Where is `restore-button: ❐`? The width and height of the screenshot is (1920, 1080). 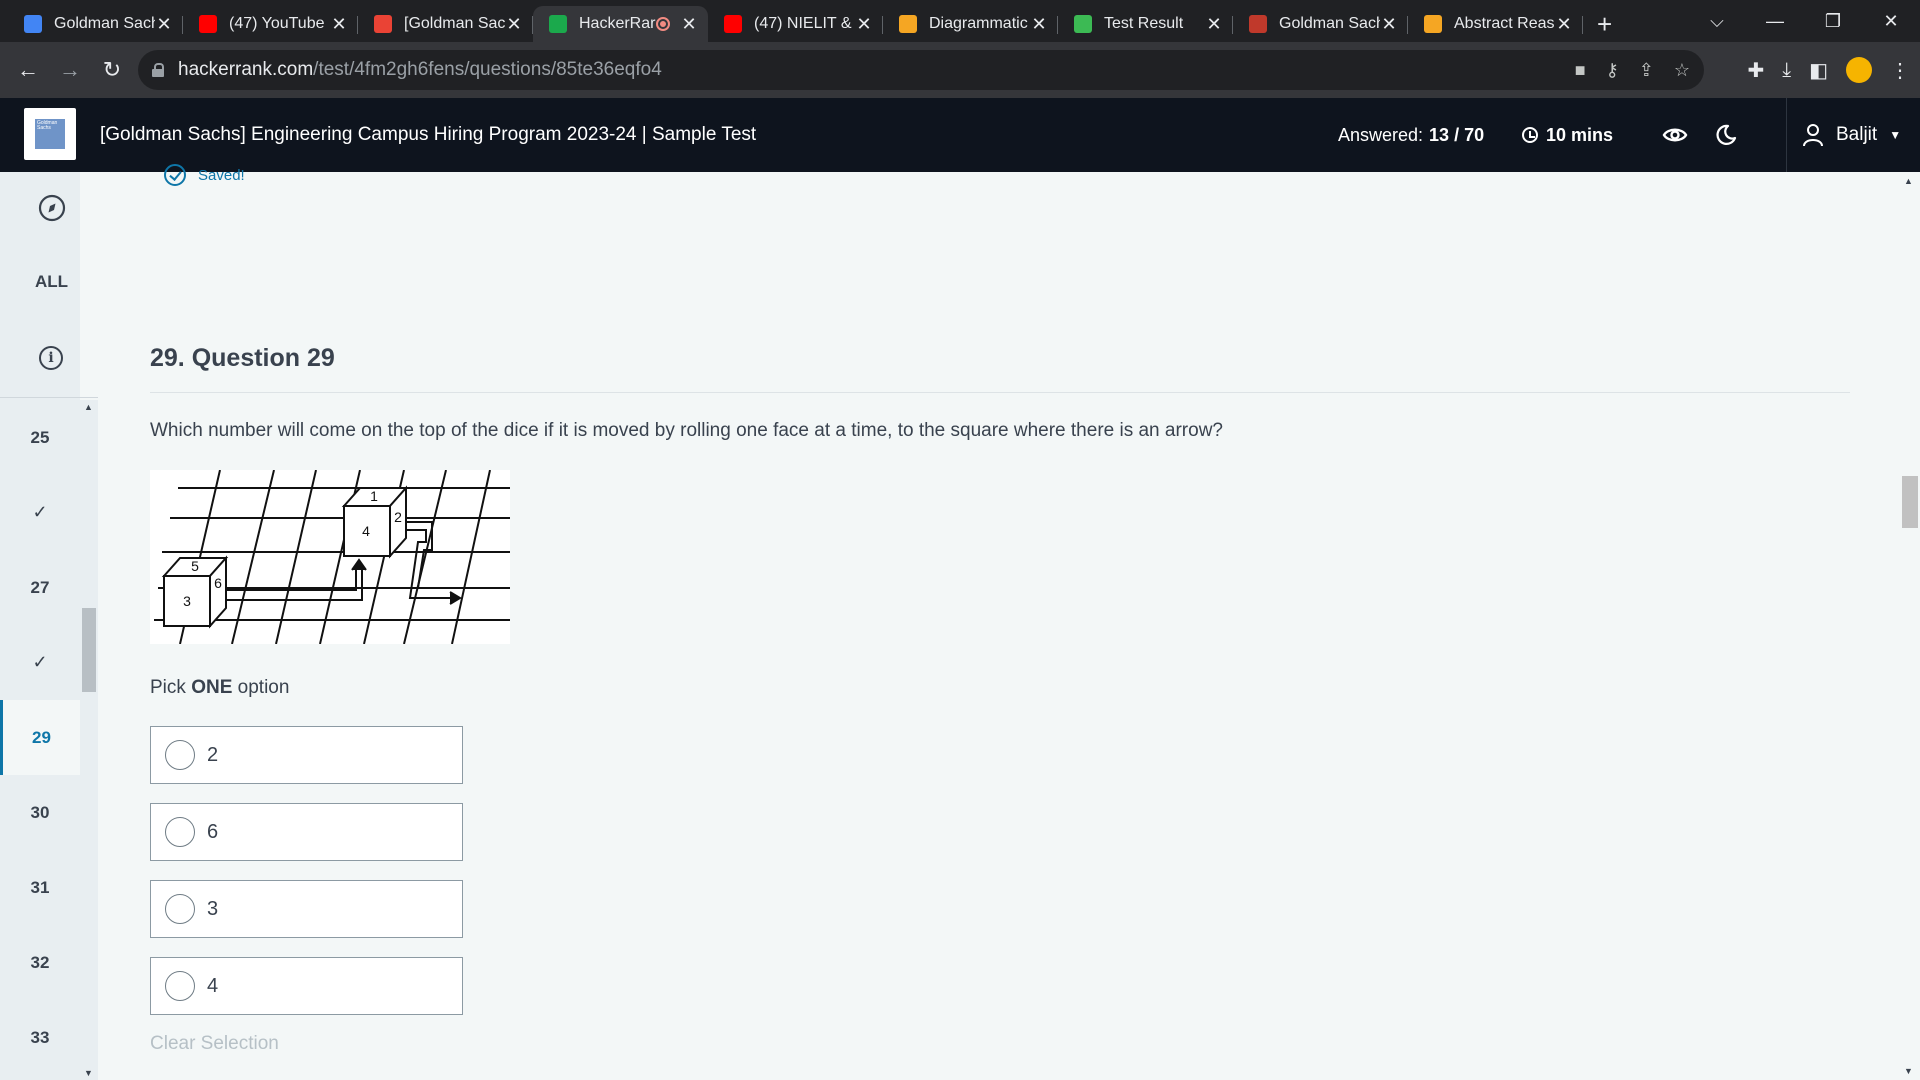
restore-button: ❐ is located at coordinates (1833, 21).